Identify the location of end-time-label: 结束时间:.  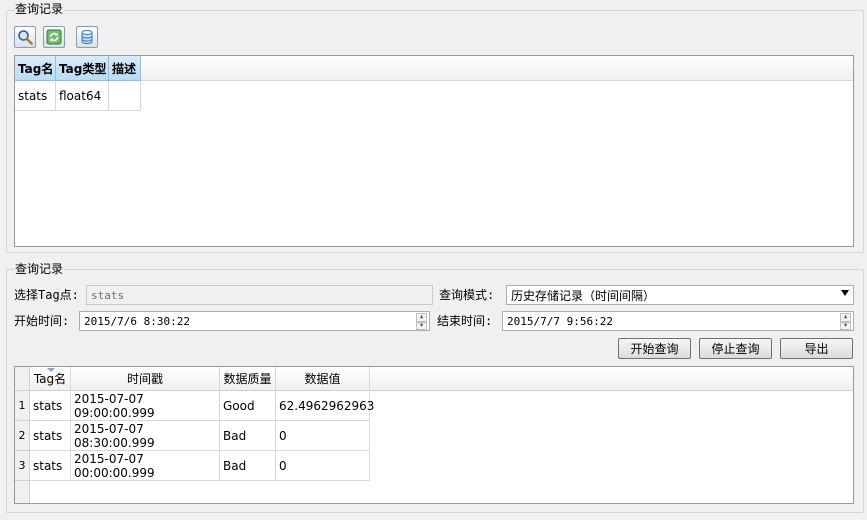
(465, 321).